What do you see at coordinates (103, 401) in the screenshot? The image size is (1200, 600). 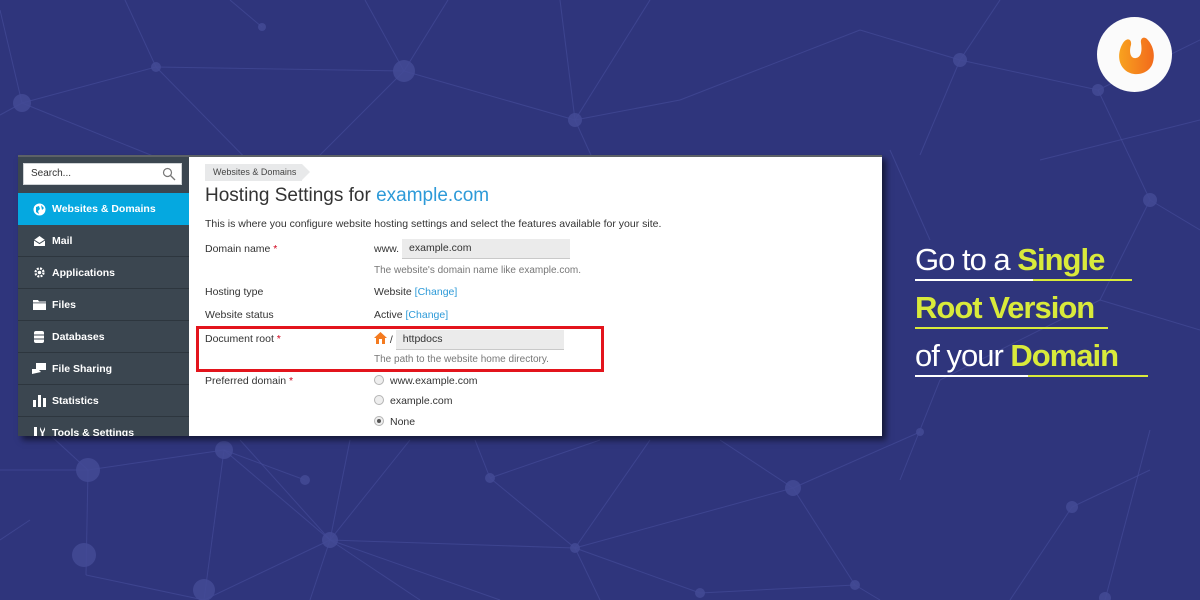 I see `sidebar-item-statistics: Statistics` at bounding box center [103, 401].